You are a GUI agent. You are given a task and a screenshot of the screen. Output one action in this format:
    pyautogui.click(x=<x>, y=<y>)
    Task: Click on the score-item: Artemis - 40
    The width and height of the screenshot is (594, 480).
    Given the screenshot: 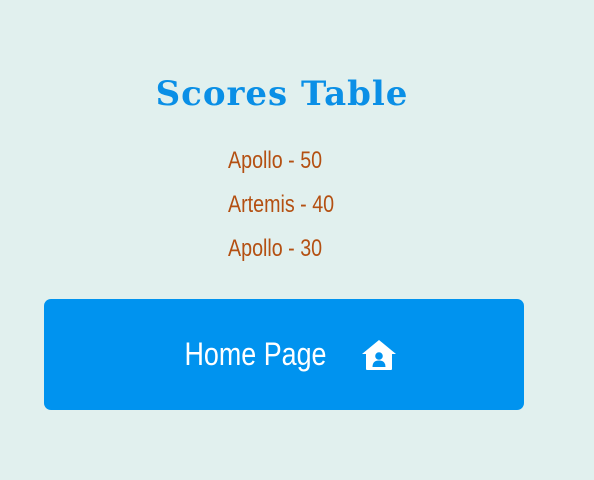 What is the action you would take?
    pyautogui.click(x=281, y=204)
    